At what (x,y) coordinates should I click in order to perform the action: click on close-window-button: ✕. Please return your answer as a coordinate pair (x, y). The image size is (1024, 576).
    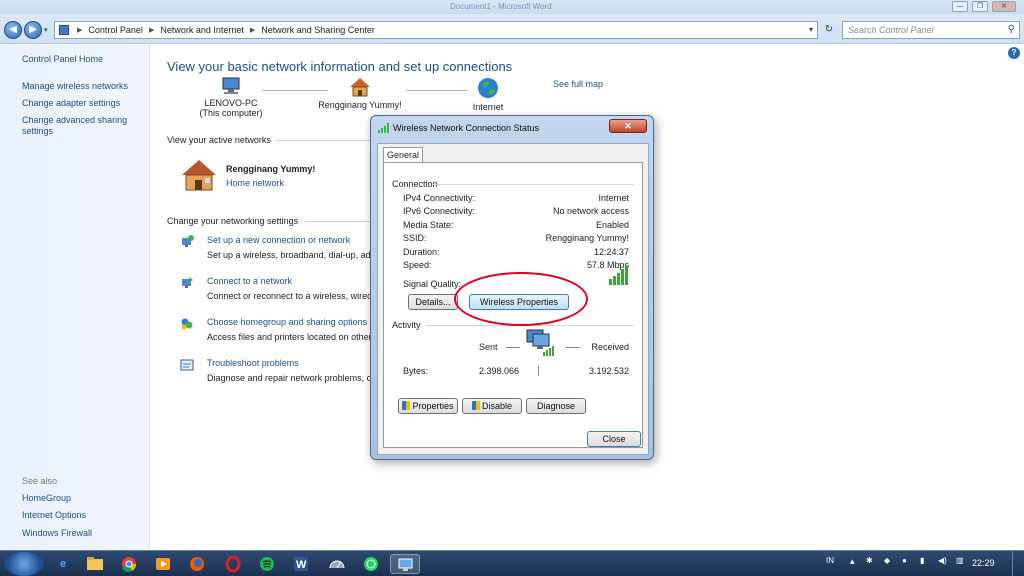
    Looking at the image, I should click on (1004, 6).